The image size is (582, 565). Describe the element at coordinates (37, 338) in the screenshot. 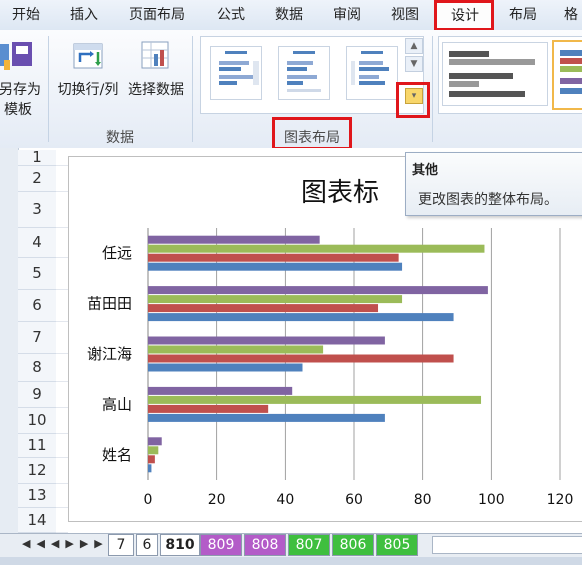

I see `row-number: 7` at that location.